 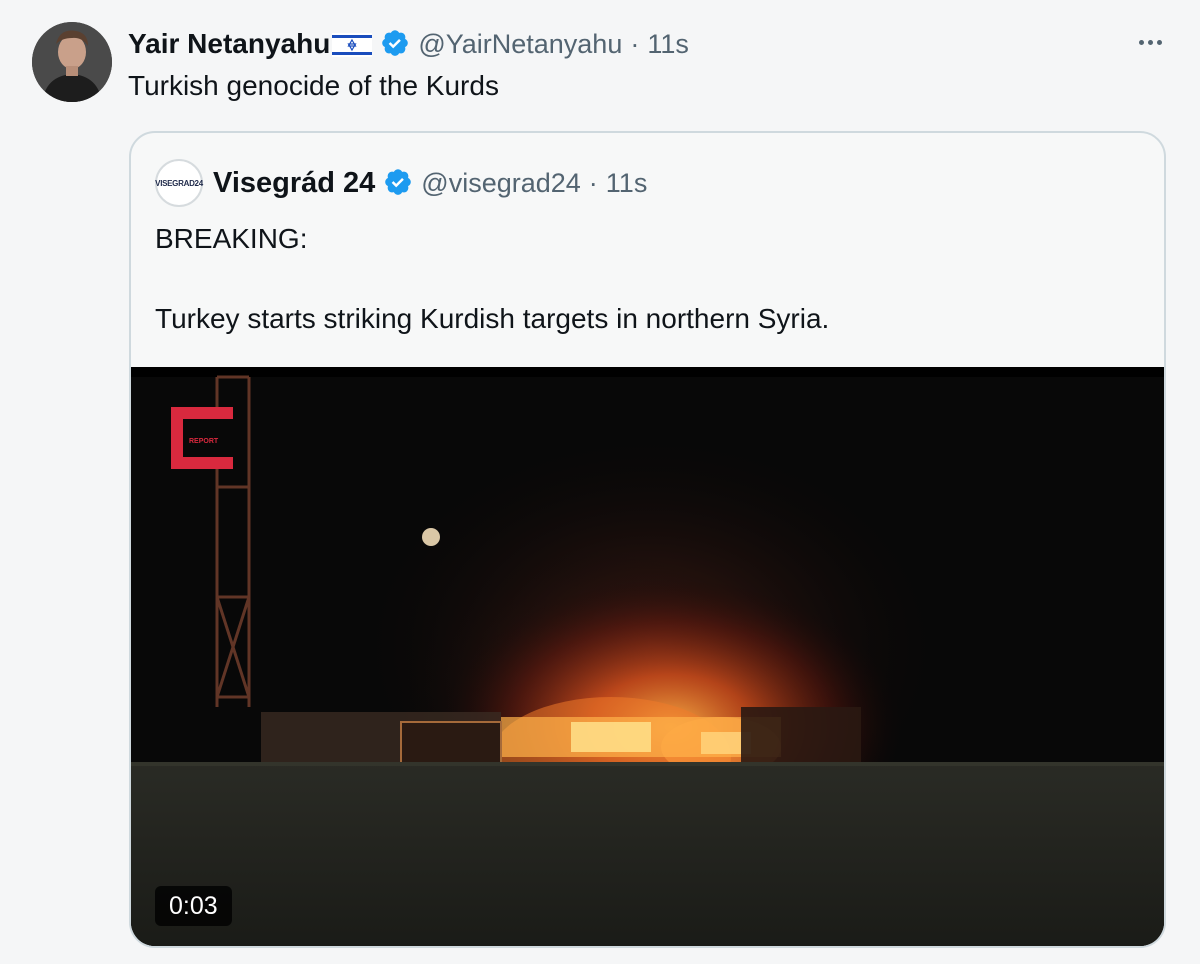 What do you see at coordinates (627, 183) in the screenshot?
I see `quoted-timestamp: 11s` at bounding box center [627, 183].